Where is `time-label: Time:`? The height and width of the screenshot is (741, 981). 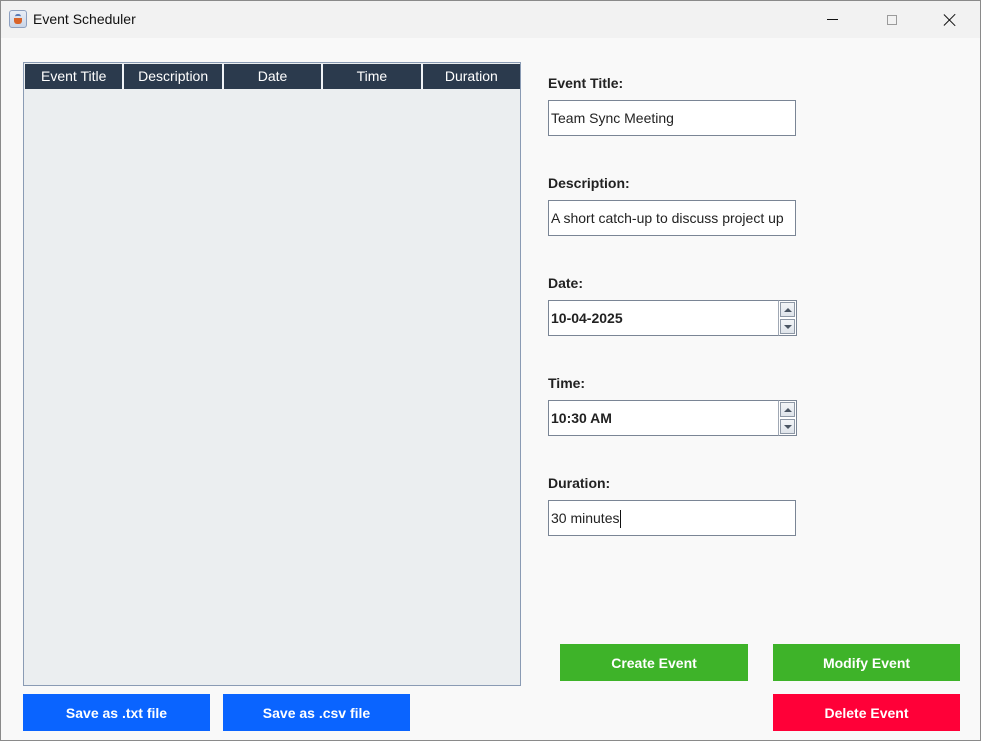
time-label: Time: is located at coordinates (567, 383).